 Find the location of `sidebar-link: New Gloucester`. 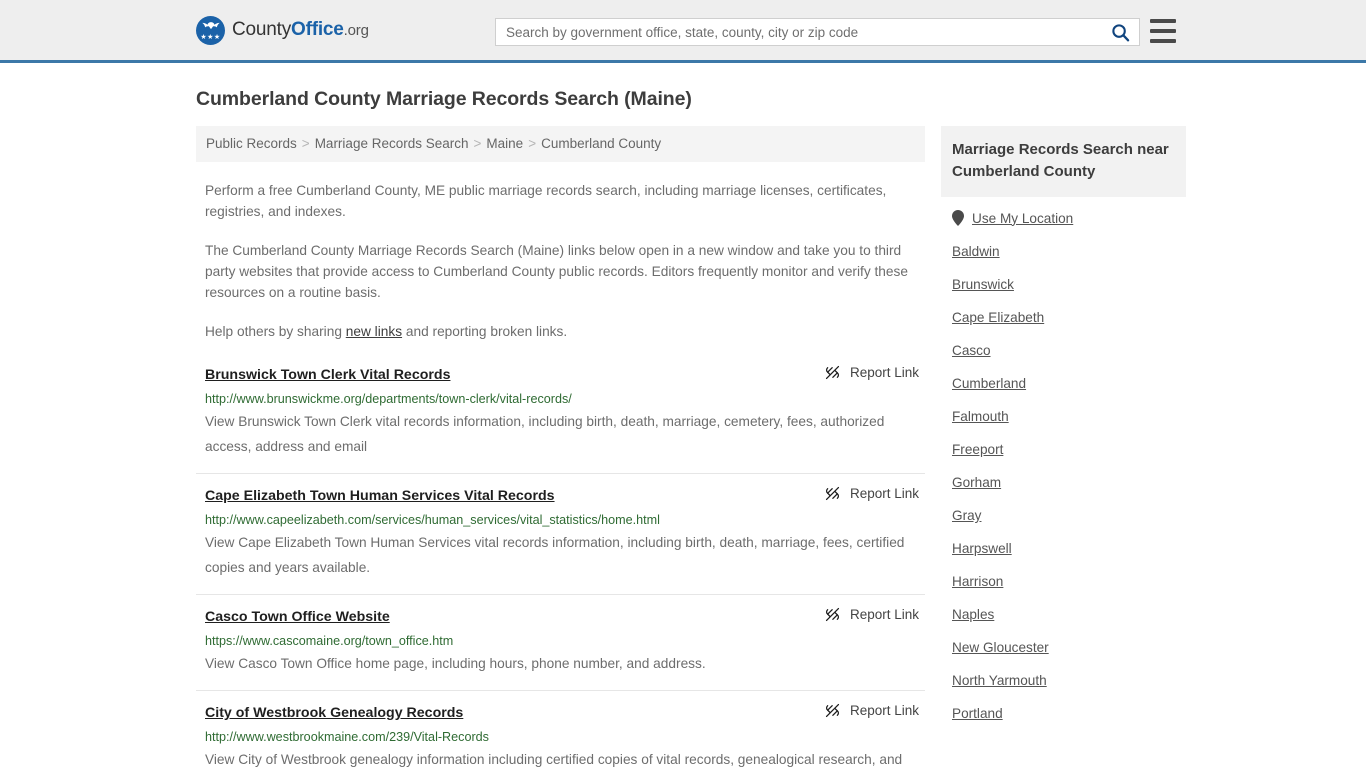

sidebar-link: New Gloucester is located at coordinates (1000, 647).